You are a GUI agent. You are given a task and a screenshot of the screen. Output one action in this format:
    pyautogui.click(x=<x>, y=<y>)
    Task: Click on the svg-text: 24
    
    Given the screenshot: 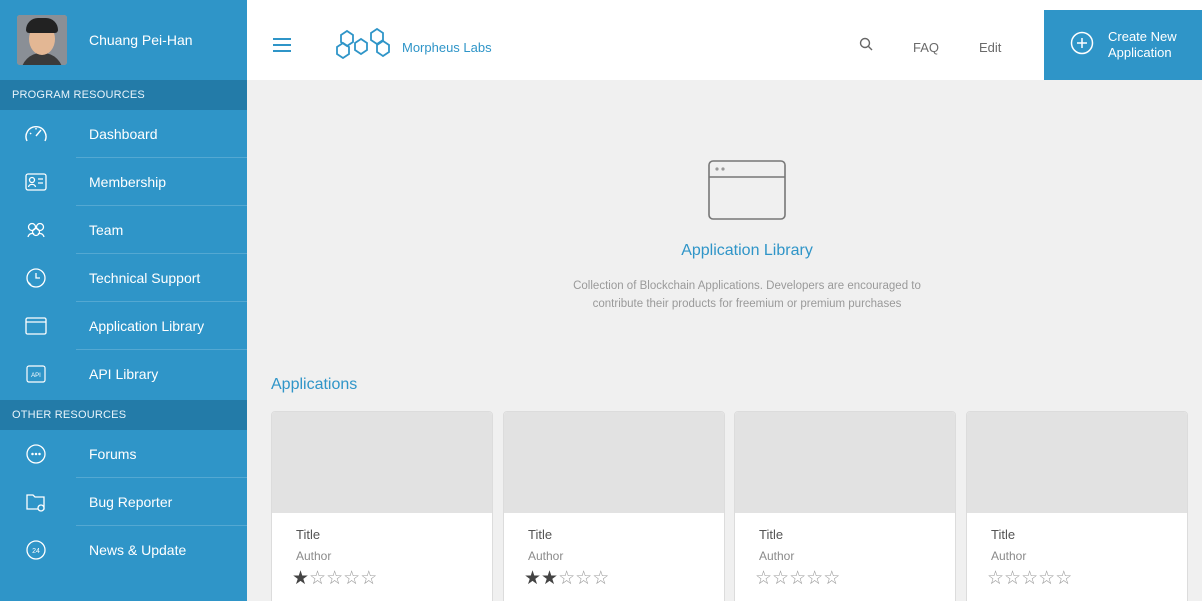 What is the action you would take?
    pyautogui.click(x=36, y=551)
    